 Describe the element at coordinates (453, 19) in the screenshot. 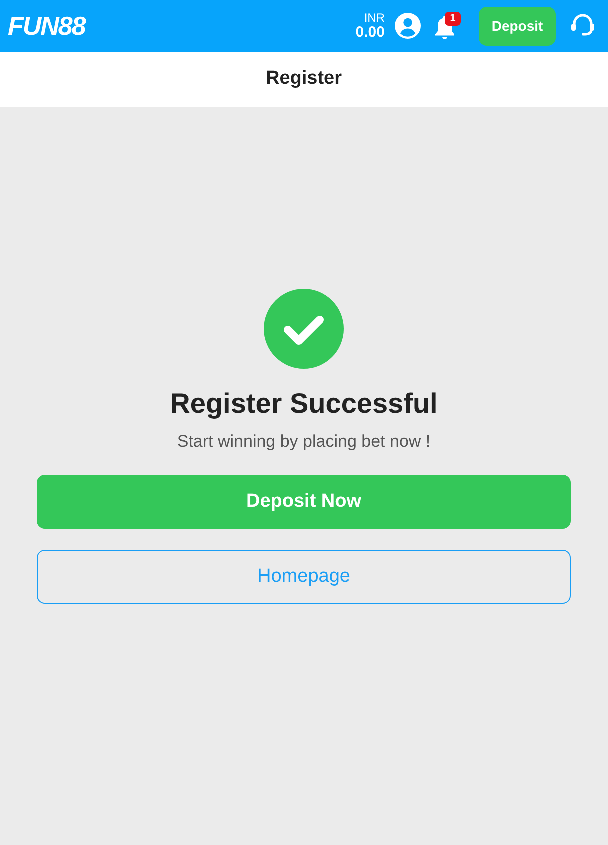

I see `notification-badge: 1` at that location.